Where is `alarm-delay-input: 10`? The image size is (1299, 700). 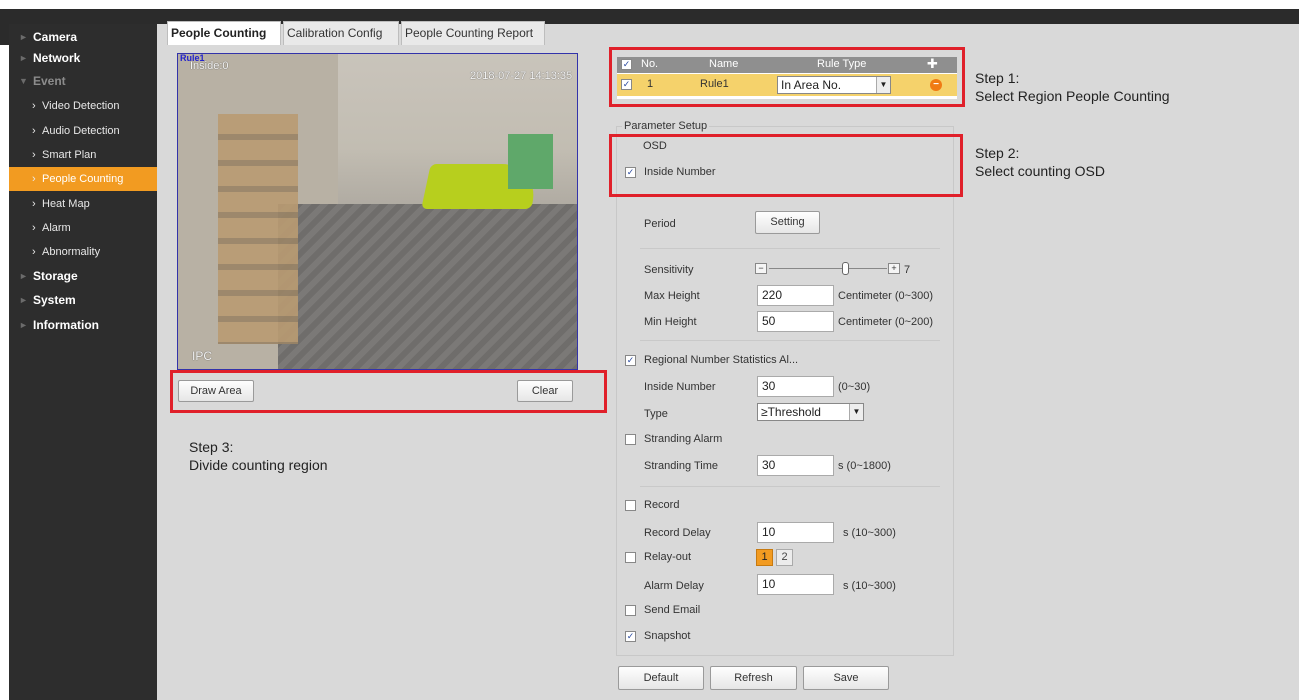
alarm-delay-input: 10 is located at coordinates (795, 584).